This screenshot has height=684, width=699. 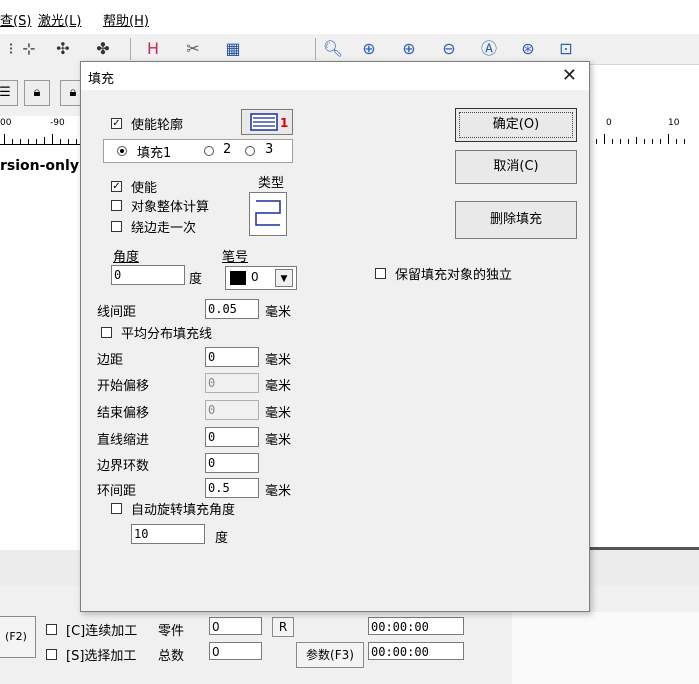 I want to click on zoom-page-icon: ⊡, so click(x=566, y=49).